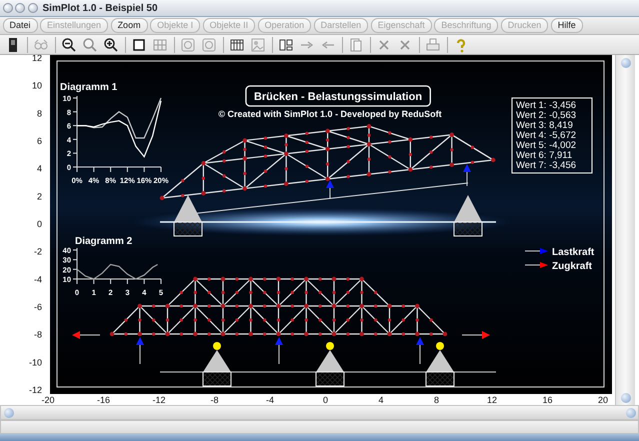  I want to click on support-drawing, so click(468, 215).